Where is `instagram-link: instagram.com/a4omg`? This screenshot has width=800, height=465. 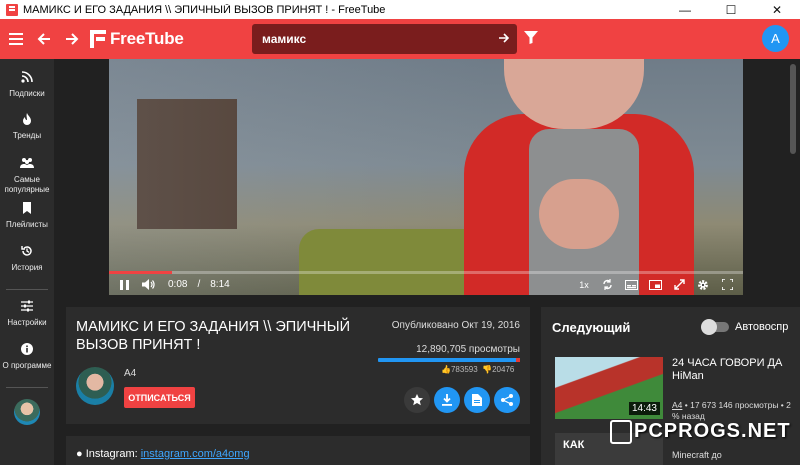
instagram-link: instagram.com/a4omg is located at coordinates (195, 454).